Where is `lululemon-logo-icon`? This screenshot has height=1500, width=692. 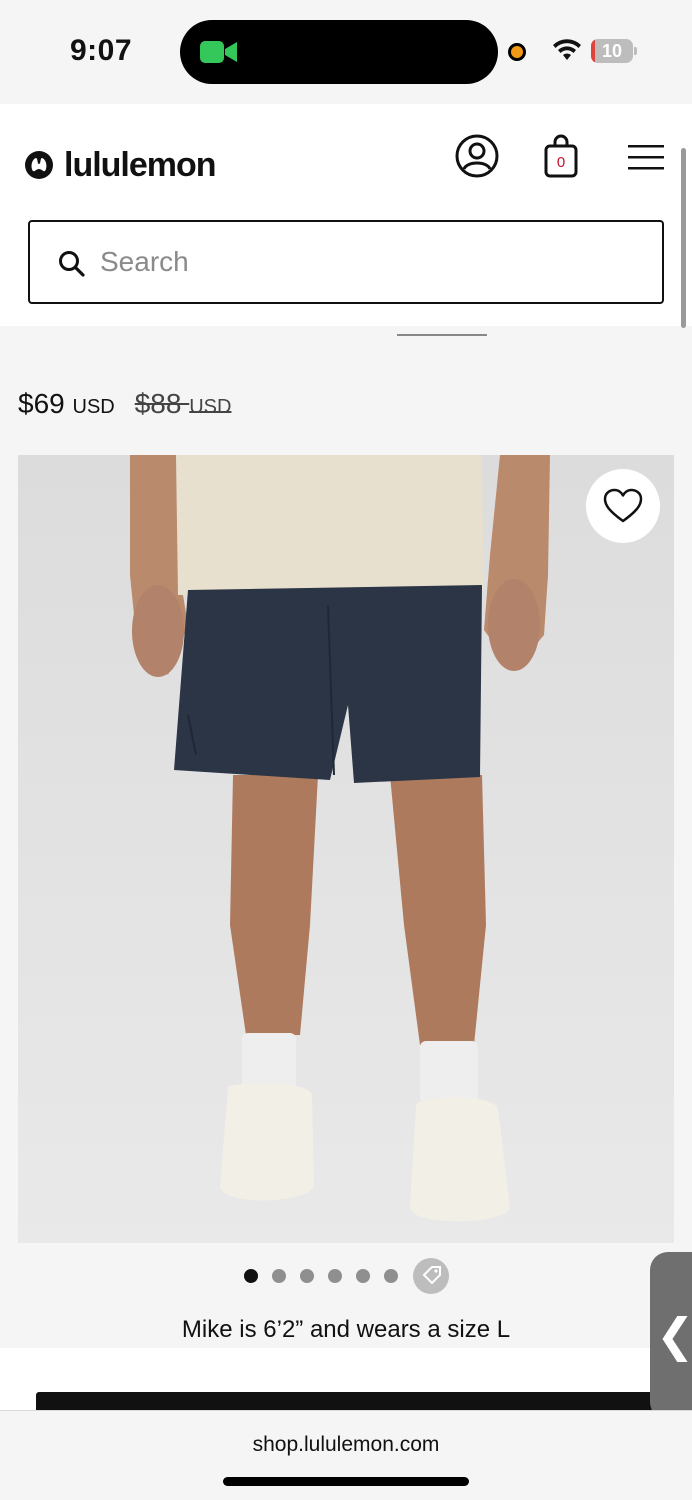
lululemon-logo-icon is located at coordinates (39, 165).